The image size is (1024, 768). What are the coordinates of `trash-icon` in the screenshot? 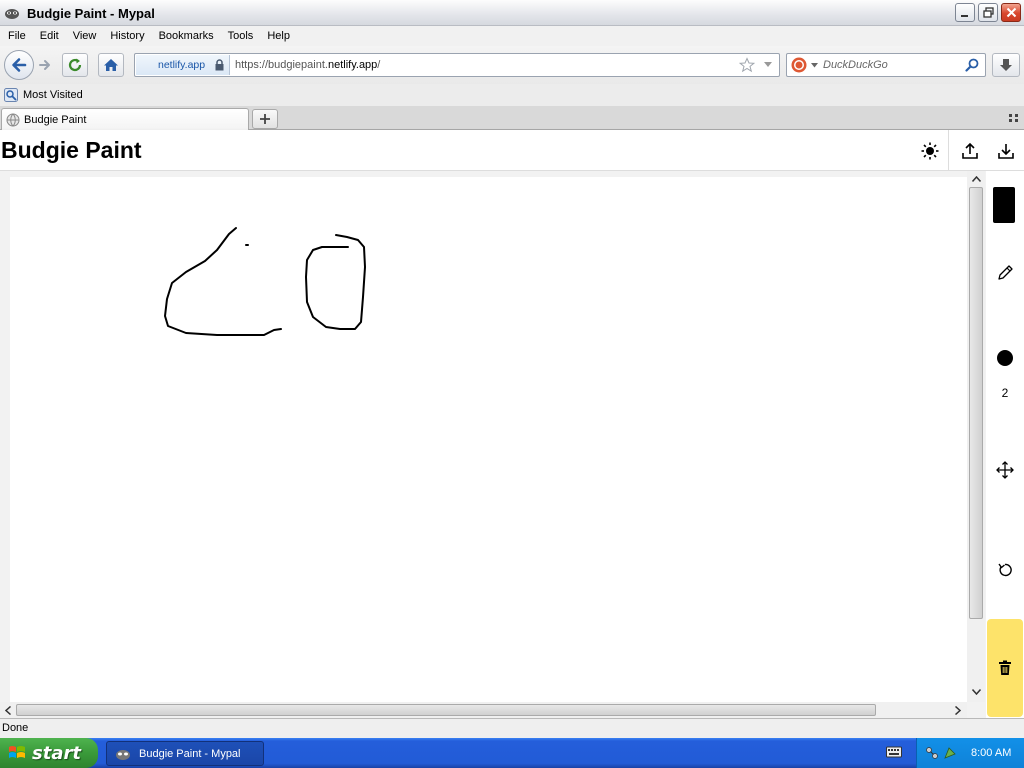 It's located at (1005, 667).